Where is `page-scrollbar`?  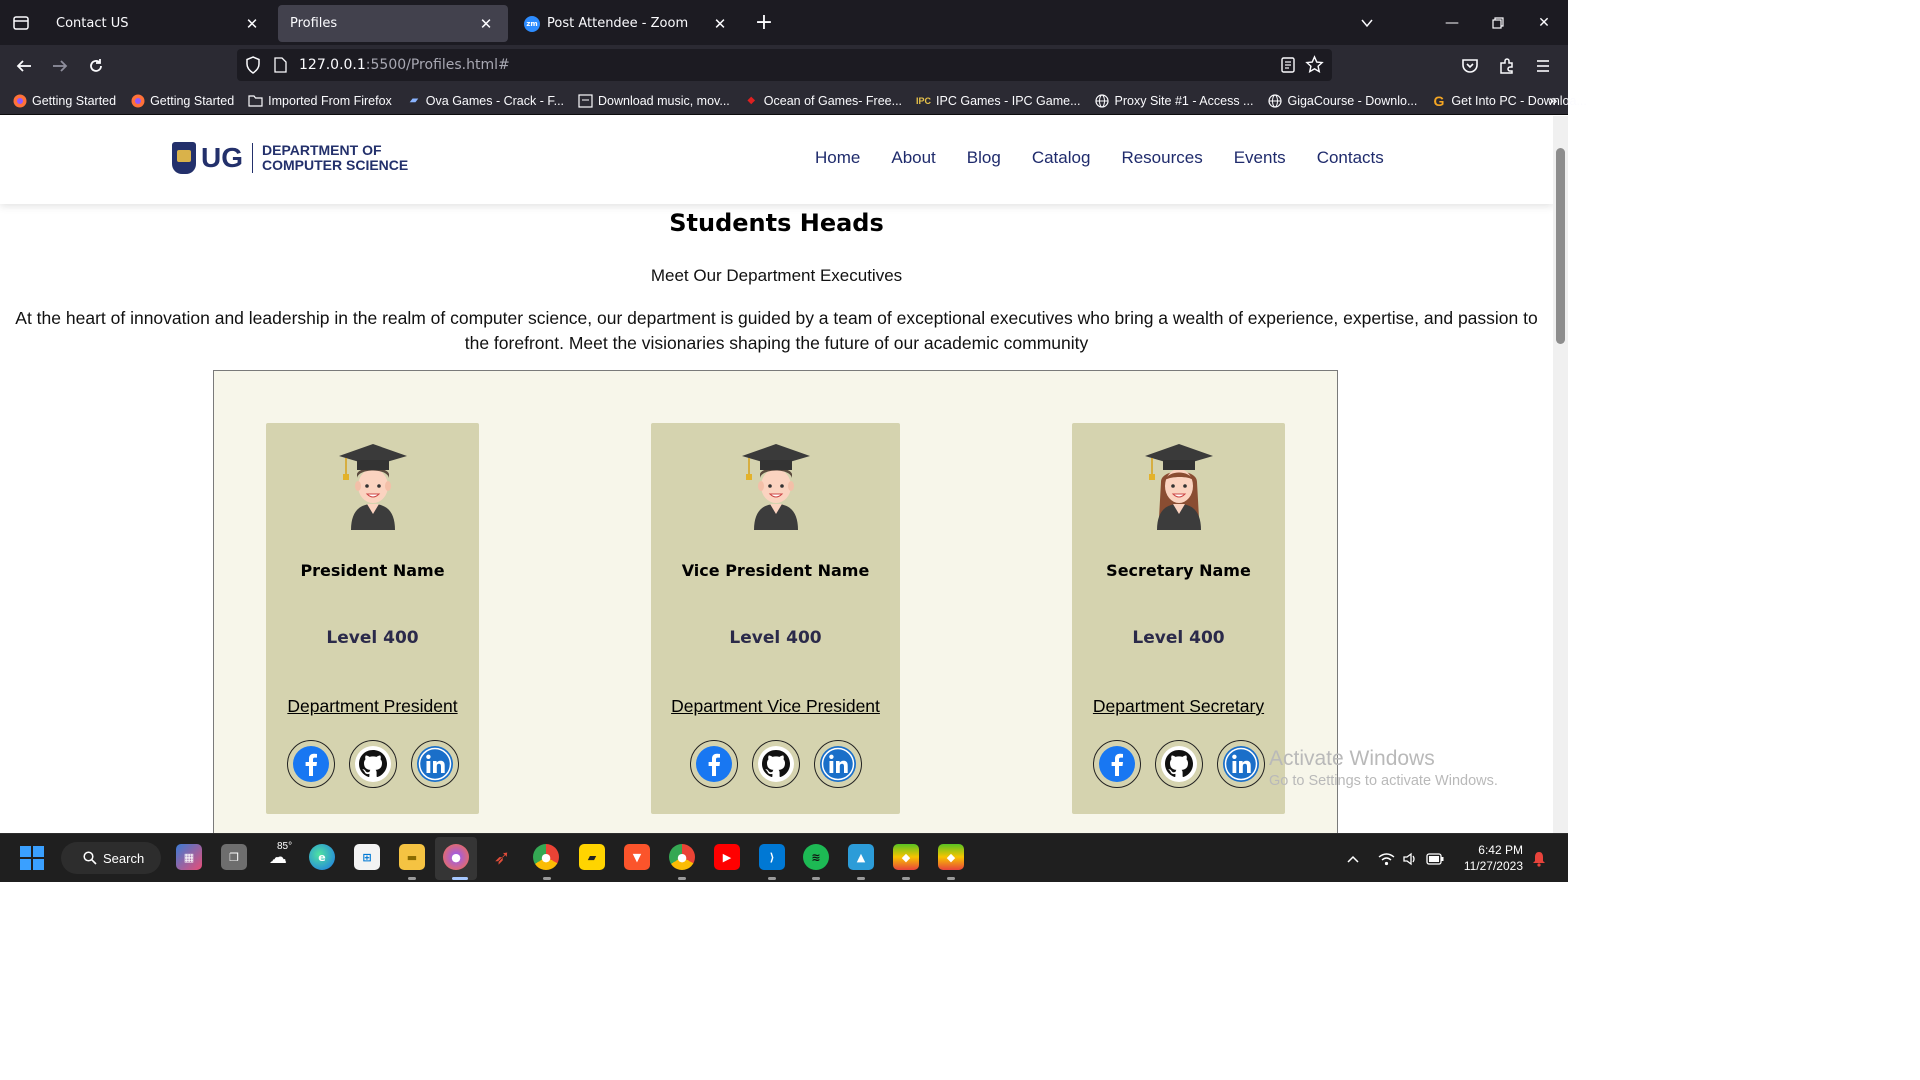 page-scrollbar is located at coordinates (1560, 474).